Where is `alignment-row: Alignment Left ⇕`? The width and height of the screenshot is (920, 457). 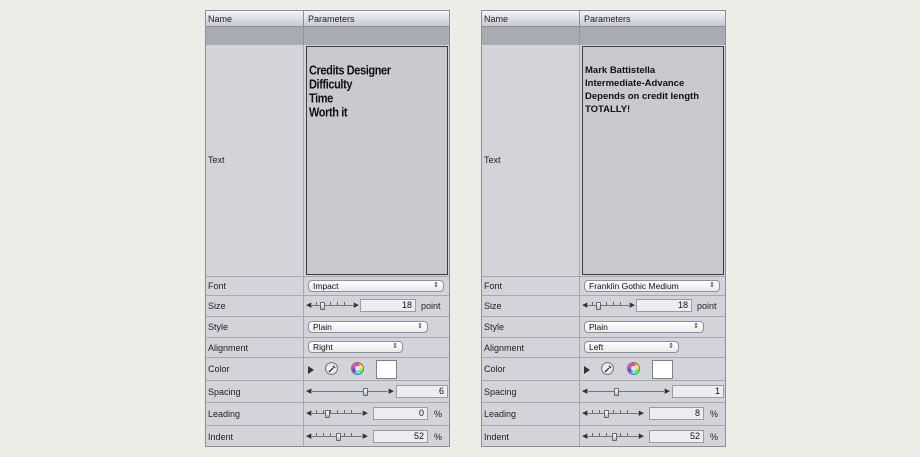
alignment-row: Alignment Left ⇕ is located at coordinates (603, 348).